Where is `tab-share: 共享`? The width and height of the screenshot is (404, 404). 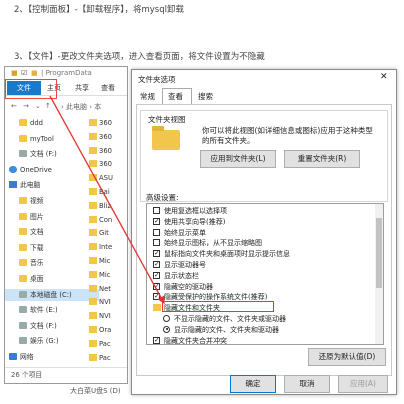
tab-share: 共享 is located at coordinates (82, 88).